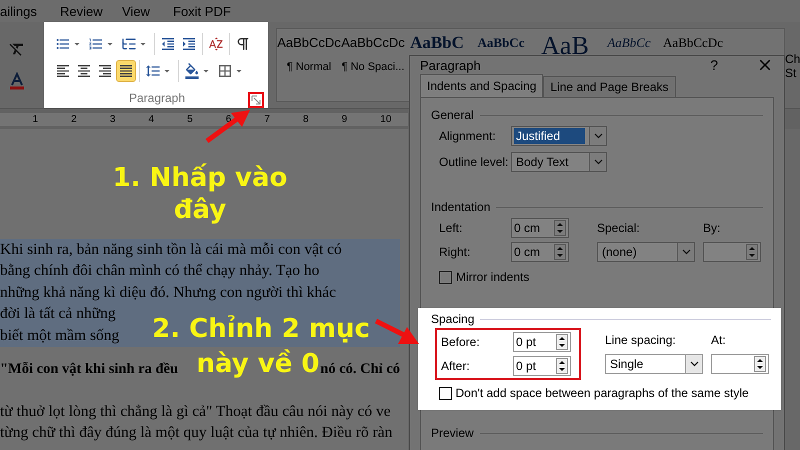 This screenshot has height=450, width=800. I want to click on ruler-number: 7, so click(267, 119).